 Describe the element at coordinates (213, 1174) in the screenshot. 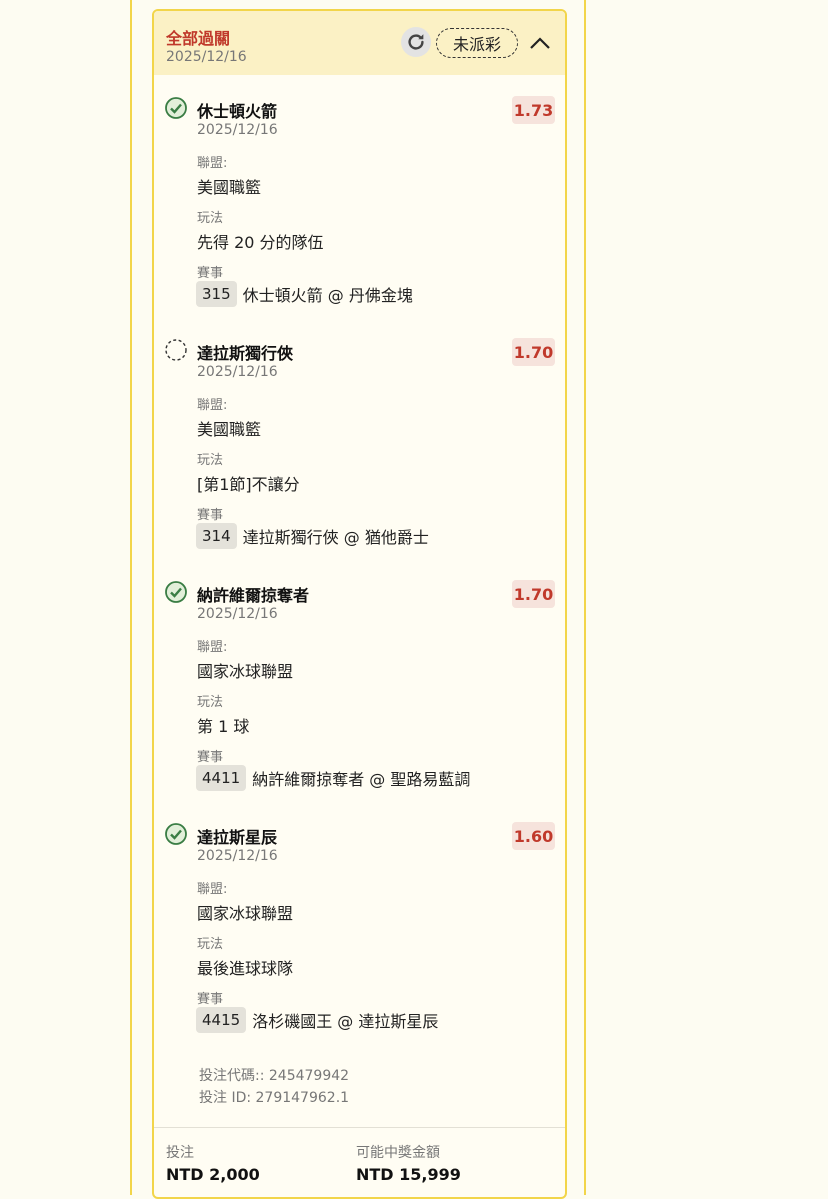

I see `stake-value: NTD 2,000` at that location.